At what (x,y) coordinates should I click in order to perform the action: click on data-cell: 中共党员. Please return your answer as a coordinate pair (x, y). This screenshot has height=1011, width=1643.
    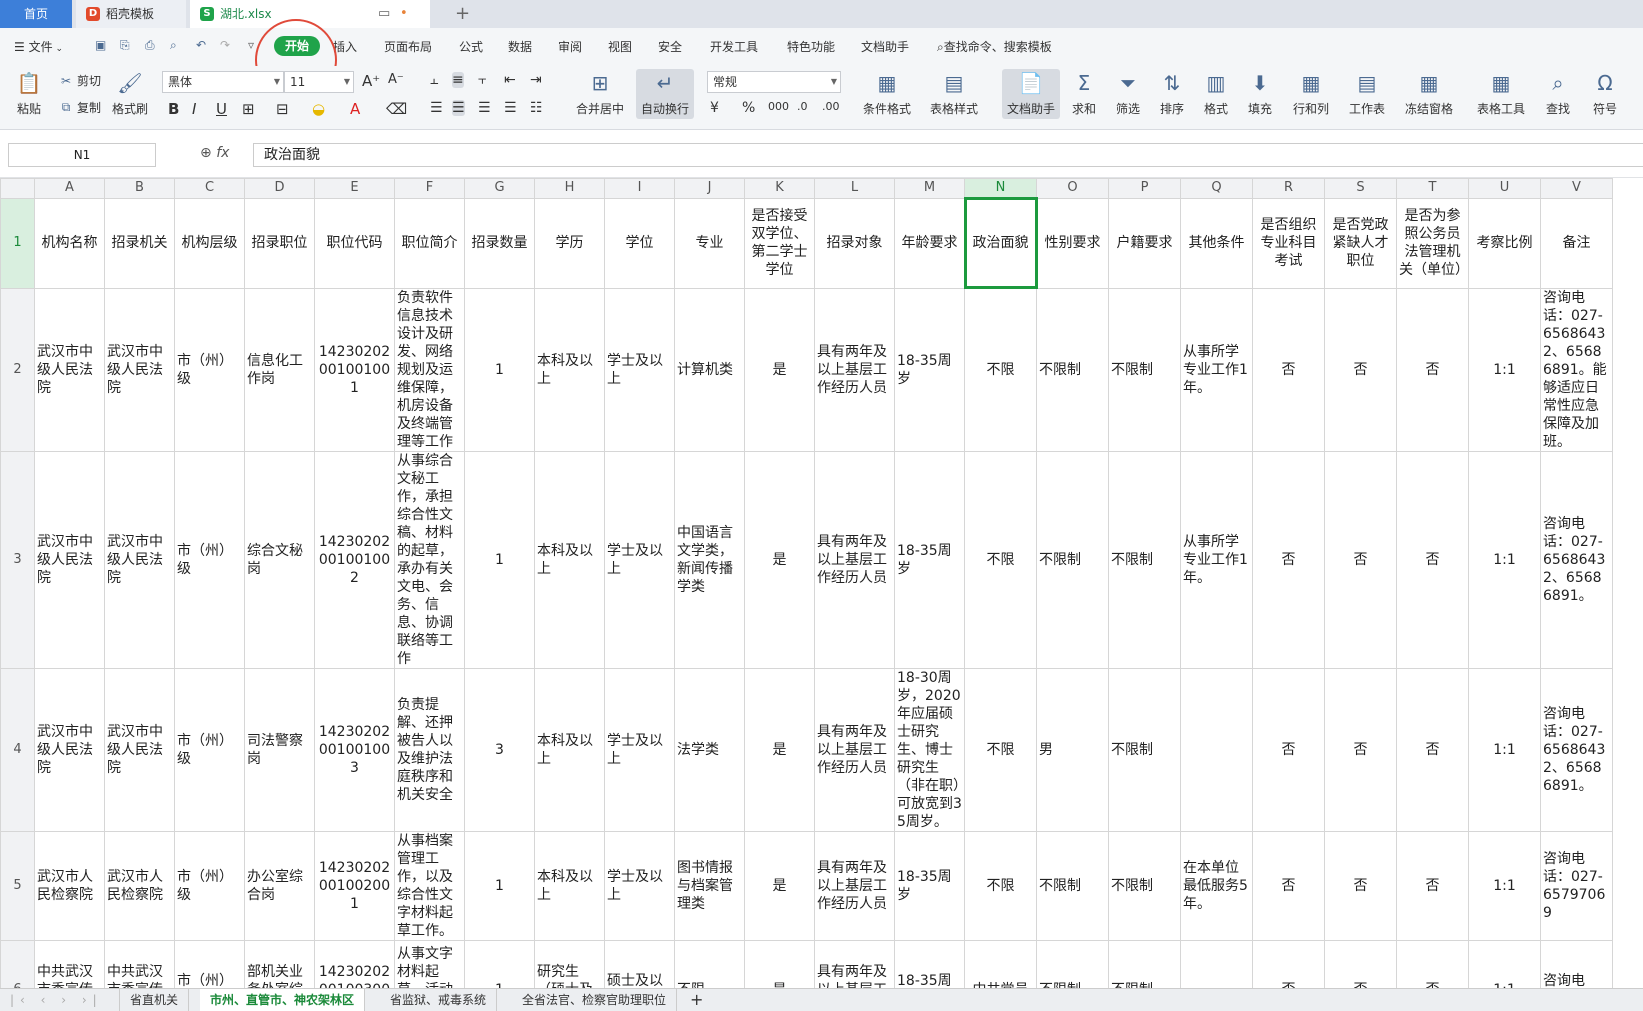
    Looking at the image, I should click on (1000, 963).